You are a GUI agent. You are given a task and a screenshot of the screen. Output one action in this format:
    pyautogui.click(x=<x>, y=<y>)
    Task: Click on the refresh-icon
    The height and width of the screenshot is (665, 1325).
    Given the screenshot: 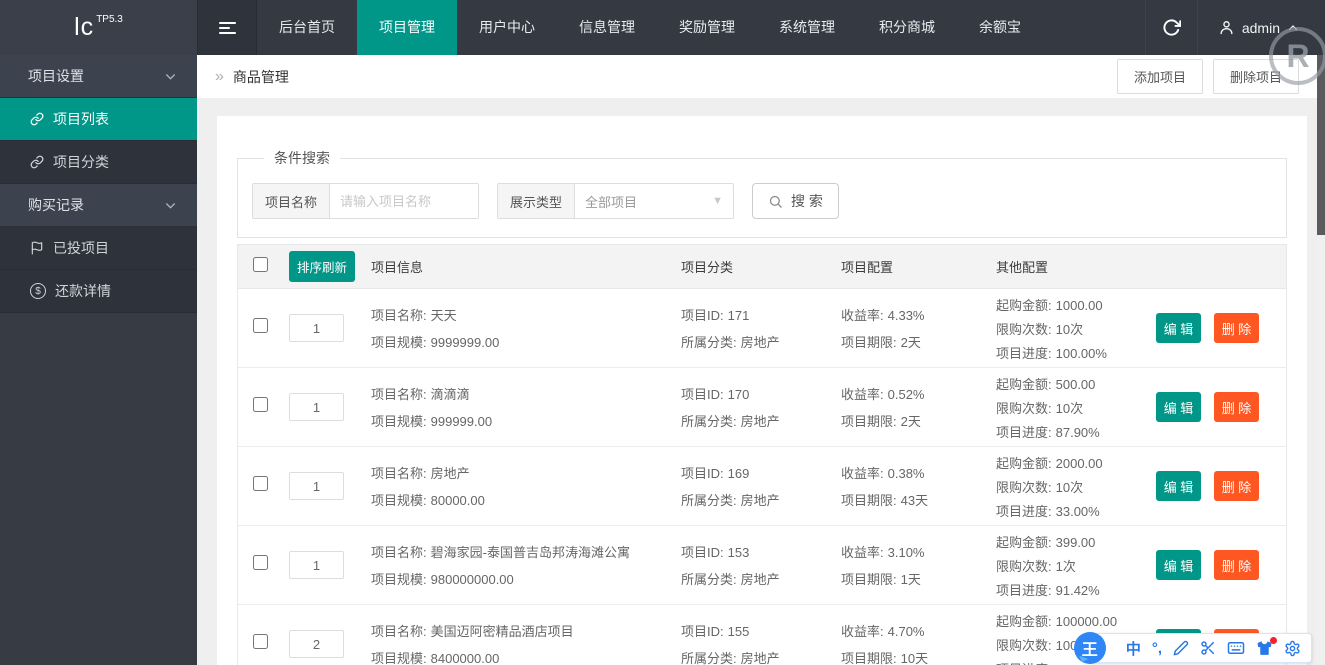 What is the action you would take?
    pyautogui.click(x=1172, y=27)
    